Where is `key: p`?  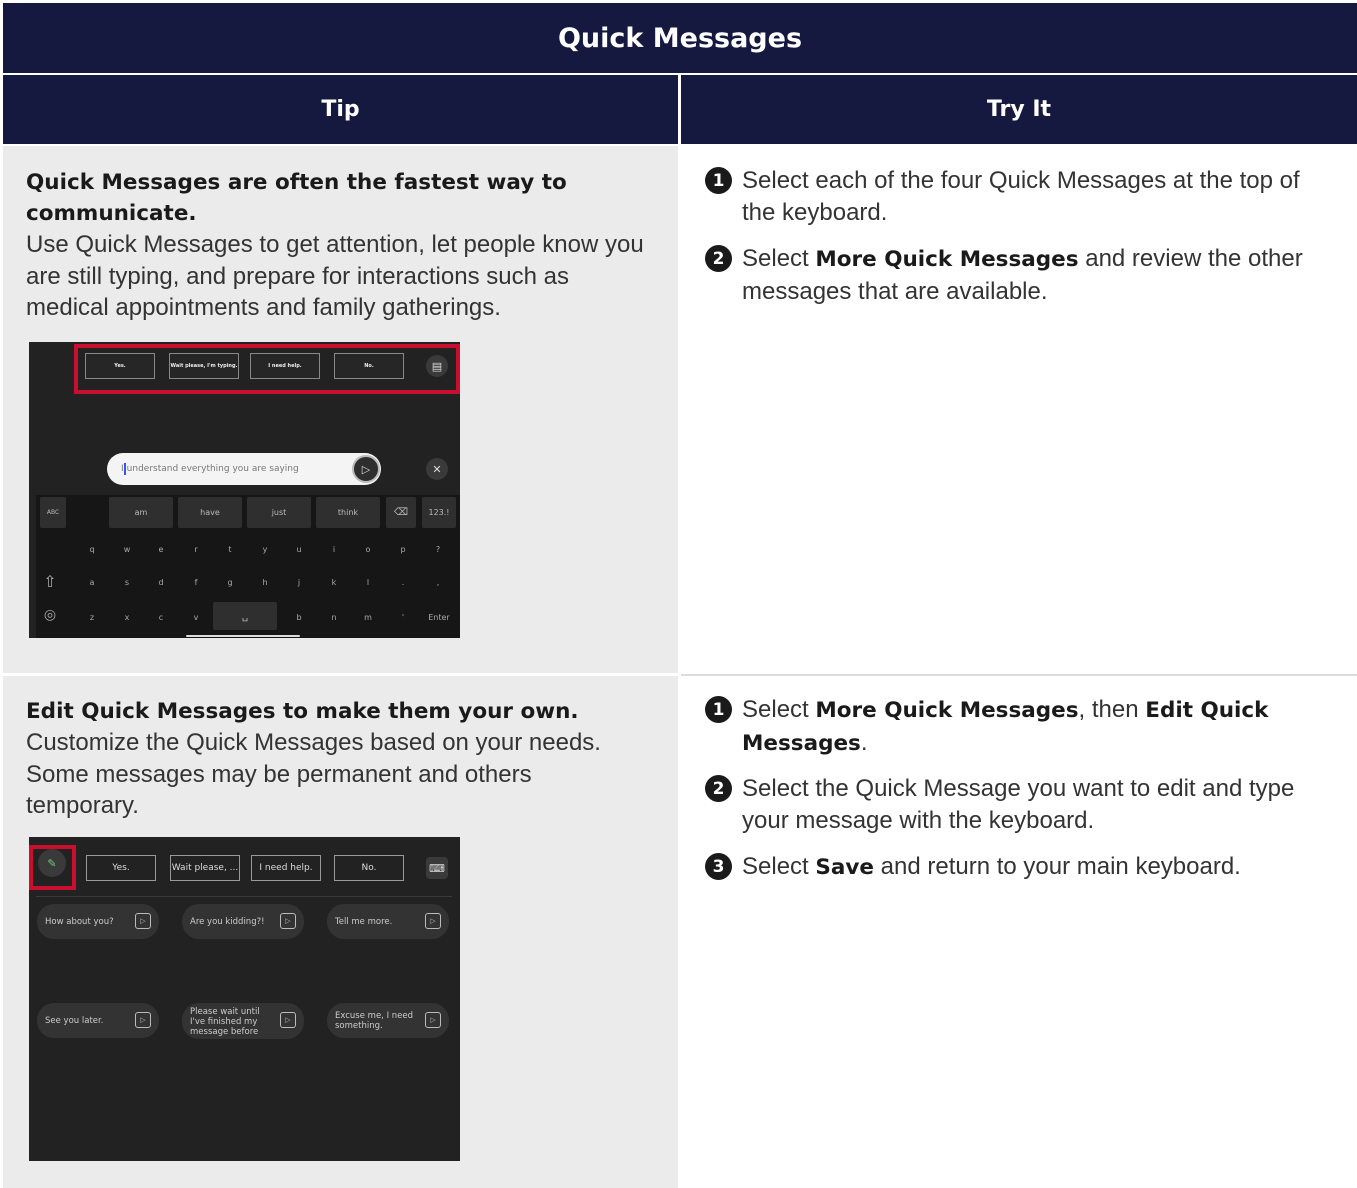 key: p is located at coordinates (403, 549).